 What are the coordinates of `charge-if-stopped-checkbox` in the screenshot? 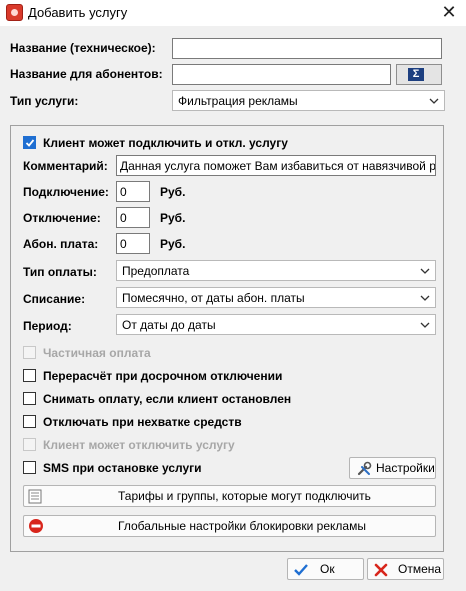 It's located at (29, 398).